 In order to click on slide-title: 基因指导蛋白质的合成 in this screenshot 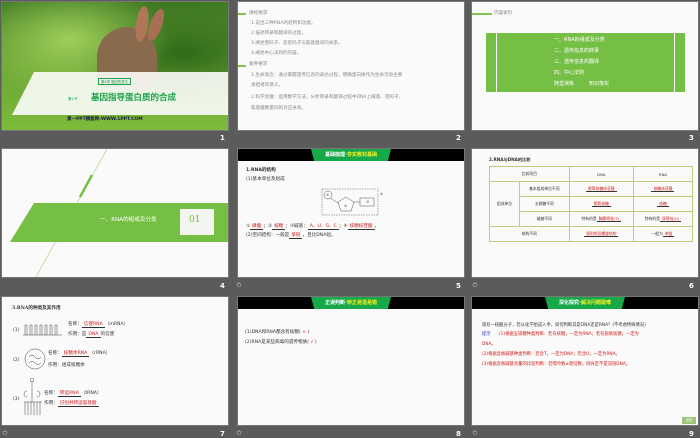, I will do `click(134, 98)`.